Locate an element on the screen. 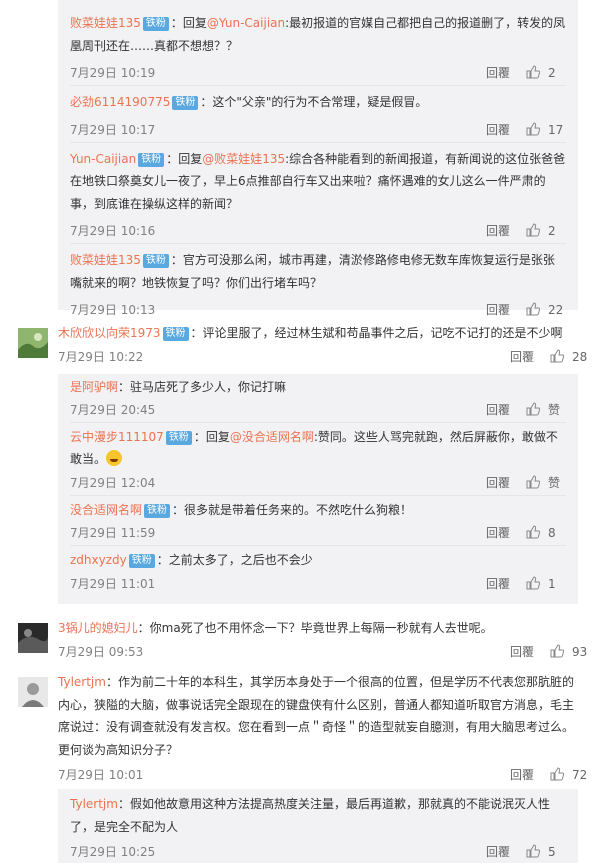 This screenshot has width=612, height=864. reply-prefix: ：回复 is located at coordinates (211, 436).